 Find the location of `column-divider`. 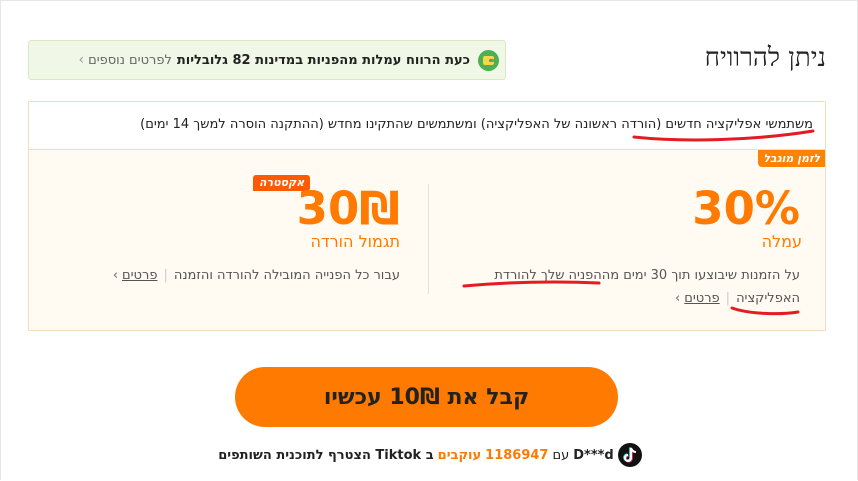

column-divider is located at coordinates (428, 239).